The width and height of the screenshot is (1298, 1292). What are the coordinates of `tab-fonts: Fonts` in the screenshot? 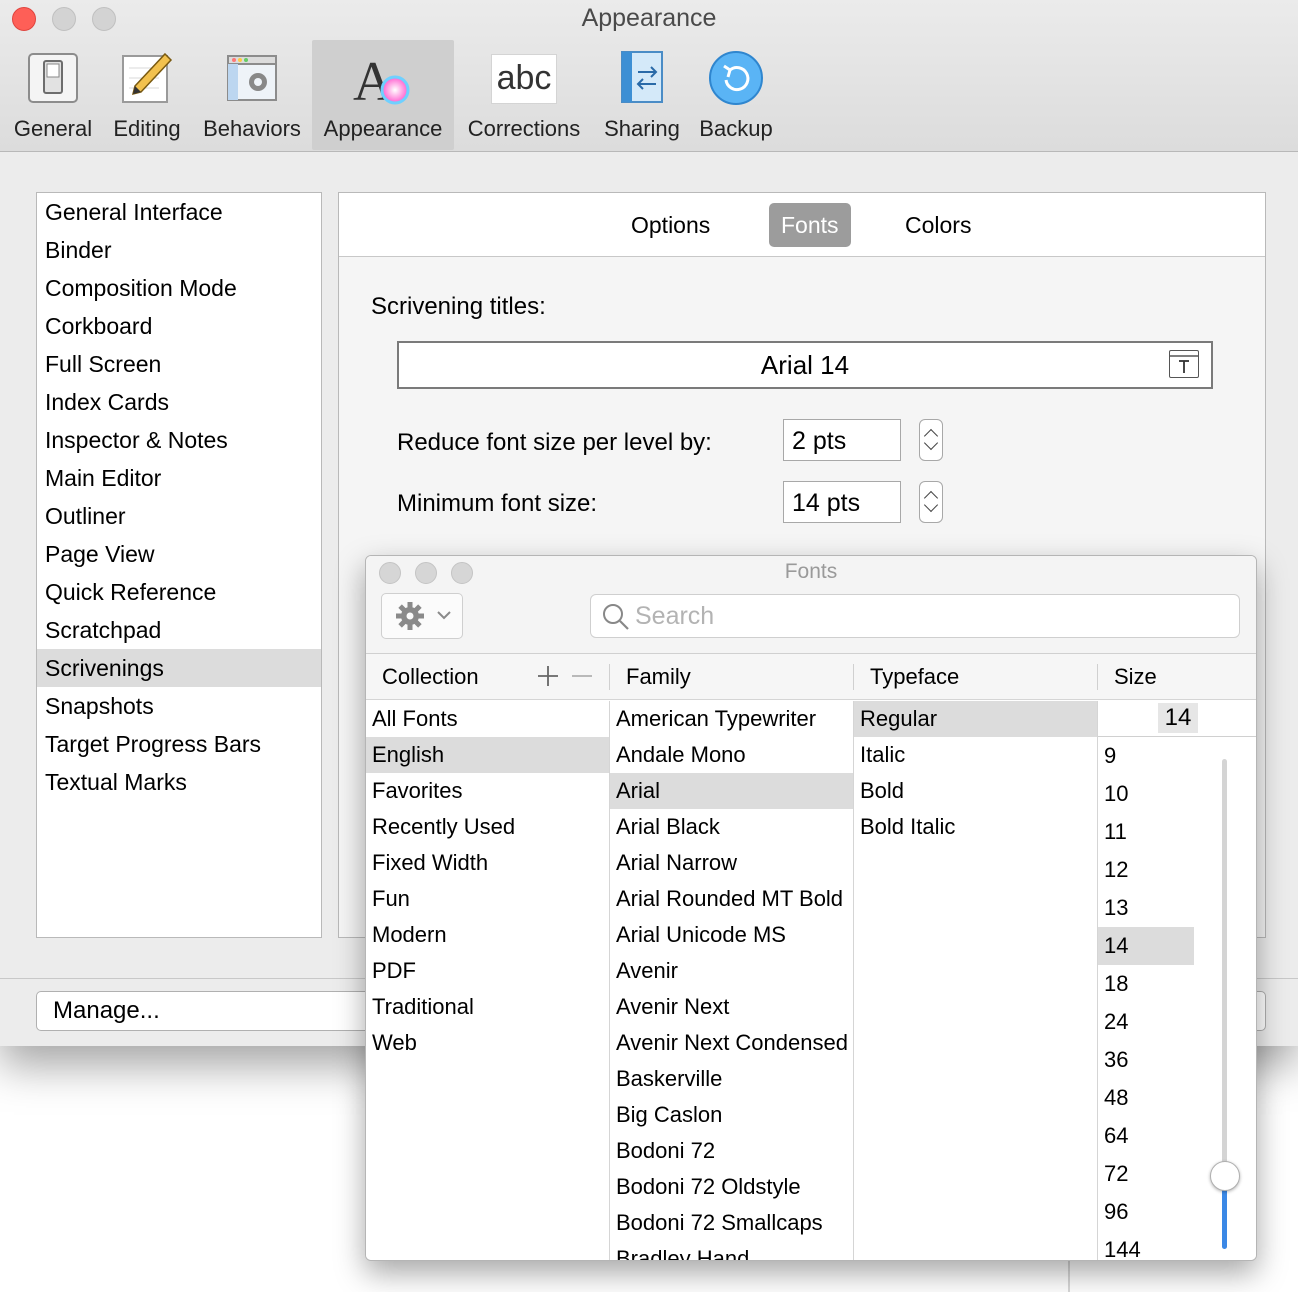 It's located at (810, 225).